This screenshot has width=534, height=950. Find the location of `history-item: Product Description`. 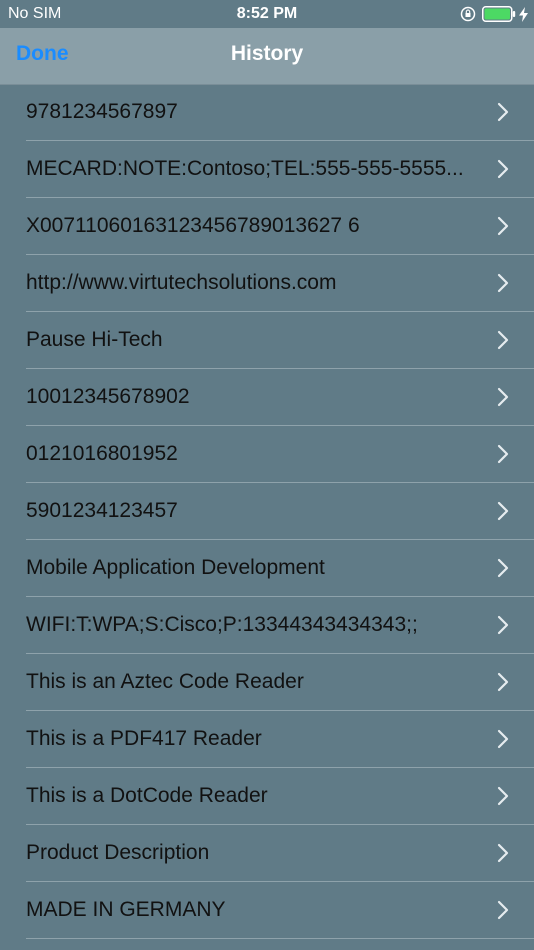

history-item: Product Description is located at coordinates (280, 853).